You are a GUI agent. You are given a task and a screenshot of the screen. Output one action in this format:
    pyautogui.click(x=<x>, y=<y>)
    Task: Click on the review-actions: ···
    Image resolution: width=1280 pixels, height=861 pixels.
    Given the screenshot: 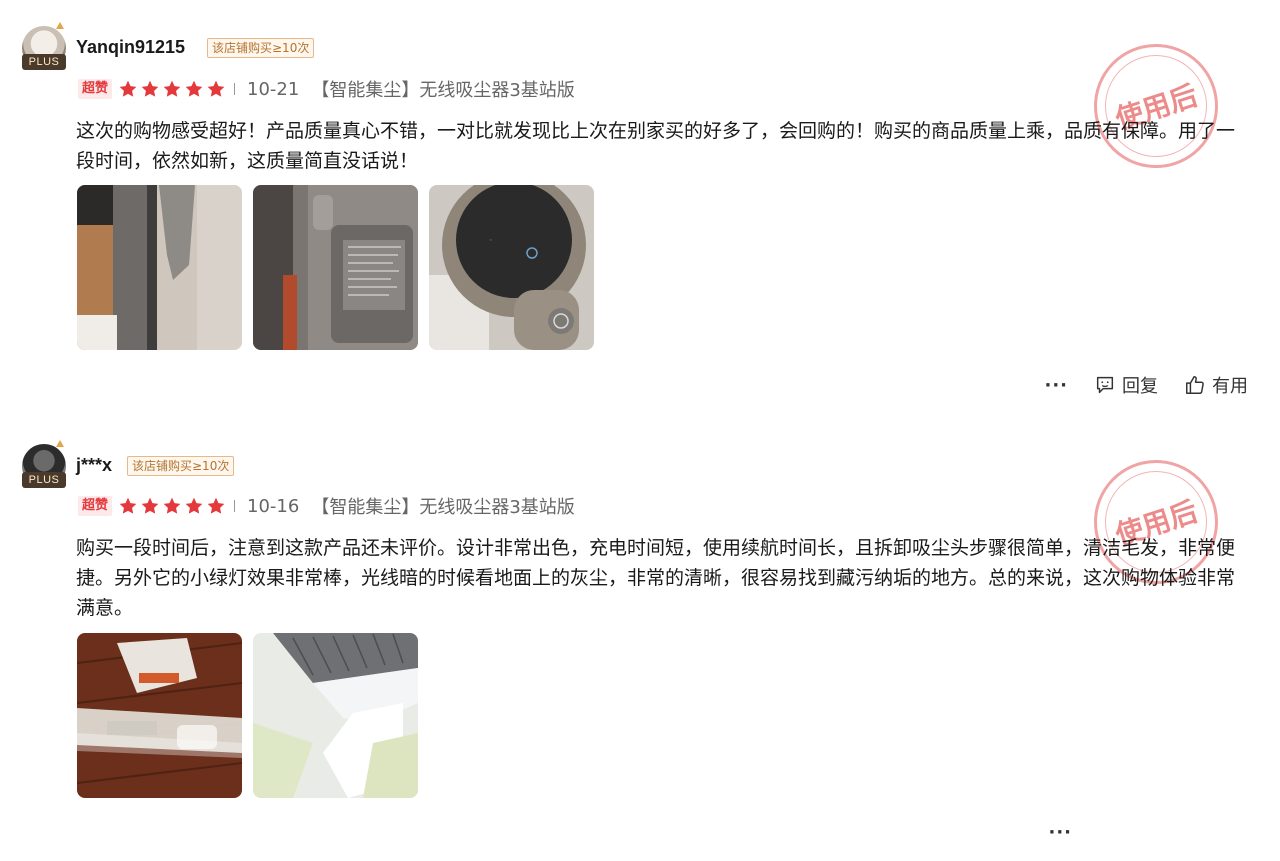 What is the action you would take?
    pyautogui.click(x=1148, y=832)
    